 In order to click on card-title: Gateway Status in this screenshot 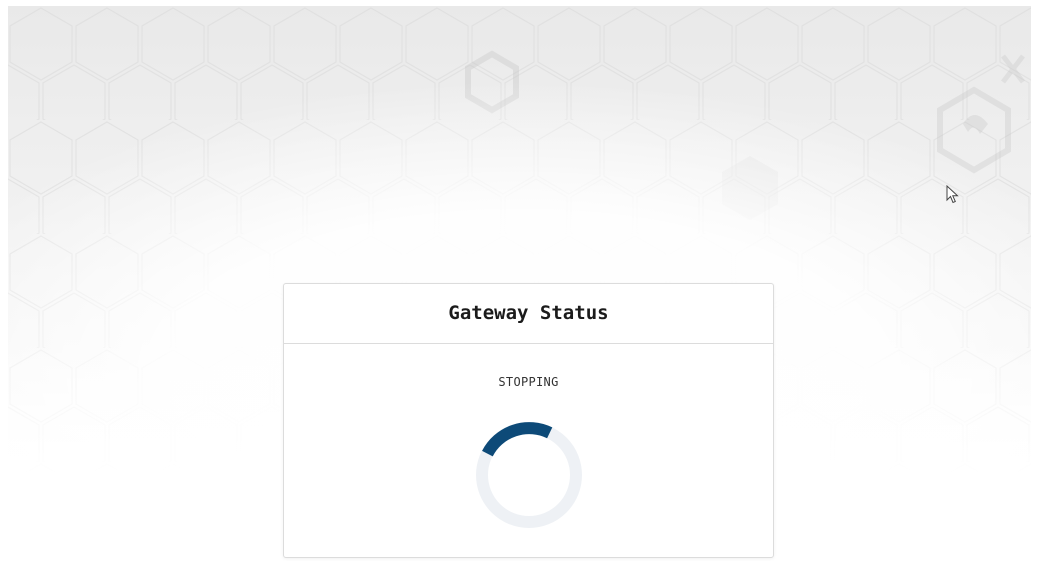, I will do `click(528, 312)`.